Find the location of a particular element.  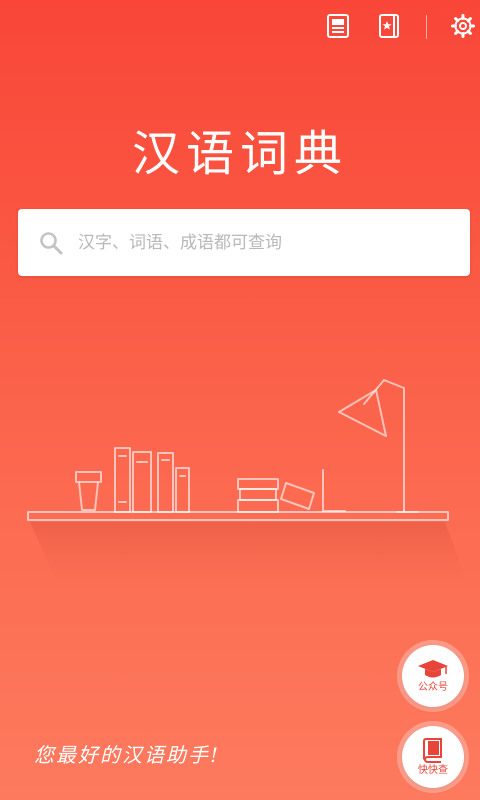

slogan-text: 您最好的汉语助手! is located at coordinates (127, 755).